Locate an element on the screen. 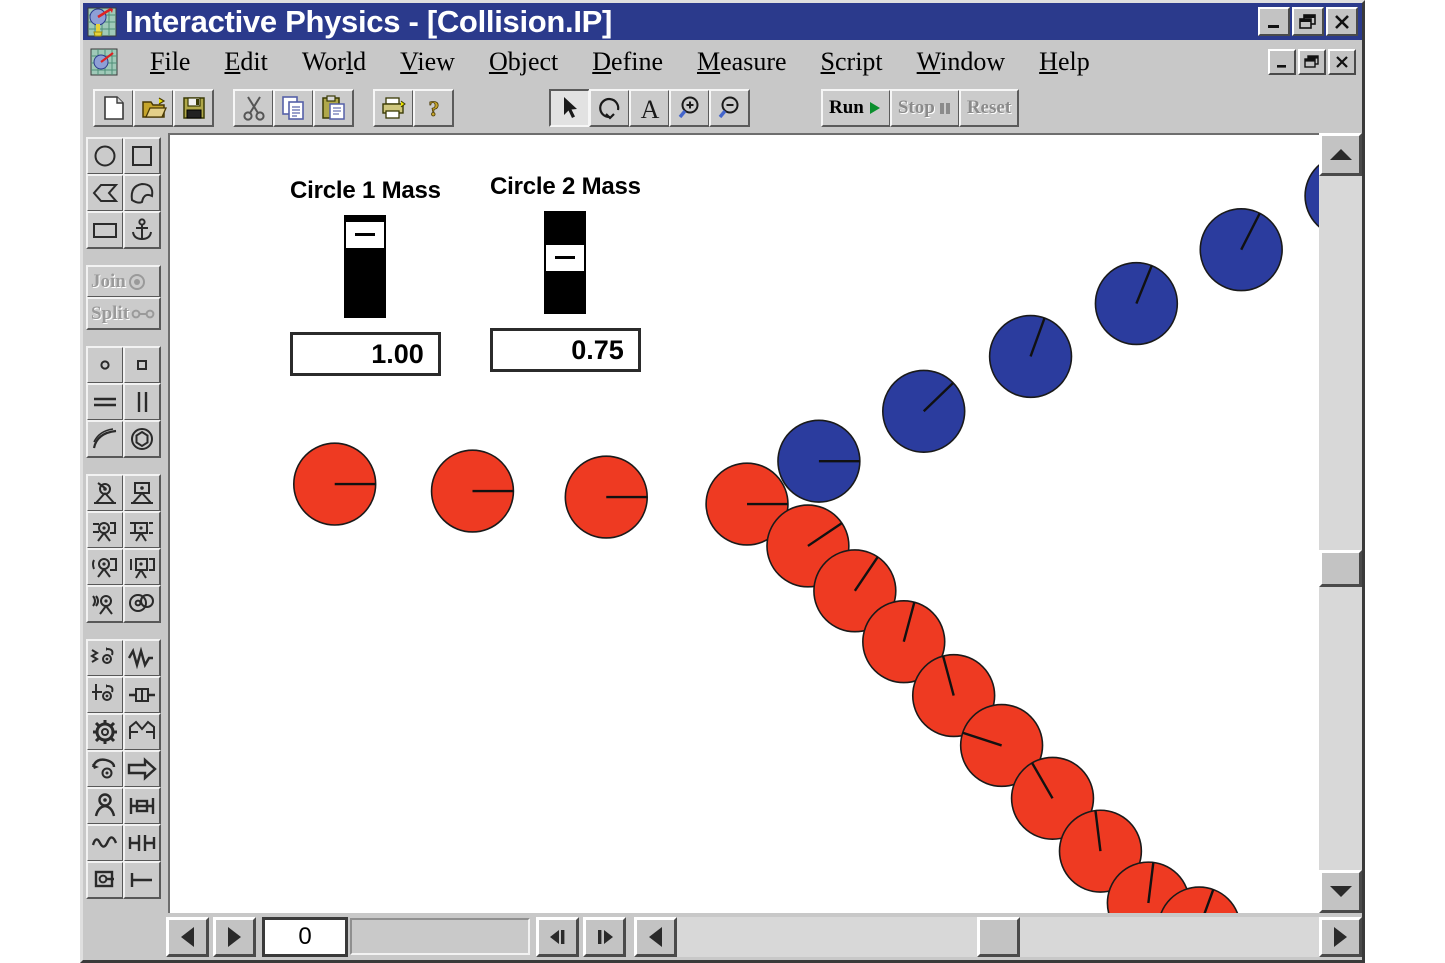 Image resolution: width=1445 pixels, height=963 pixels. hscroll-right-button is located at coordinates (1340, 936).